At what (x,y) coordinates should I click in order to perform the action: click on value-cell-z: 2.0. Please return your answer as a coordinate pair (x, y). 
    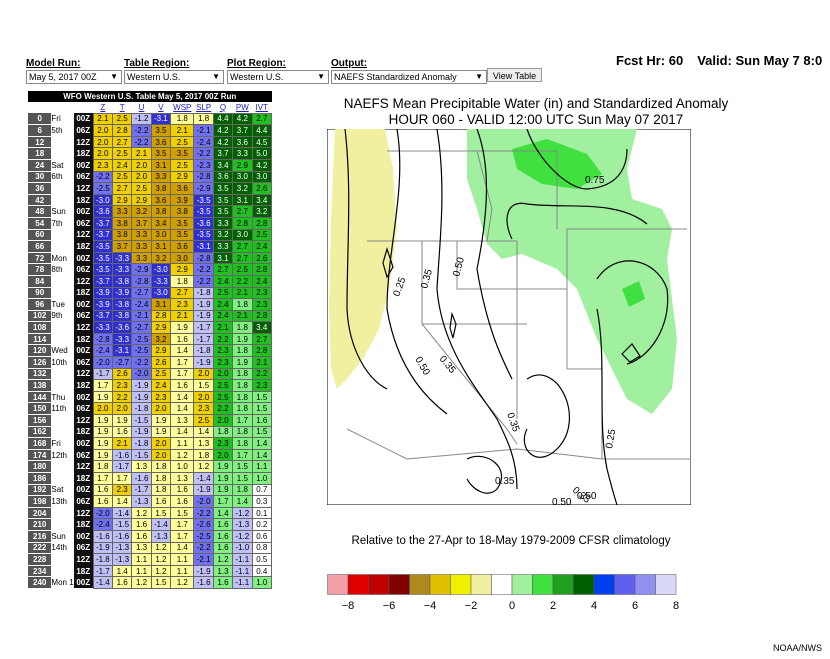
    Looking at the image, I should click on (103, 142).